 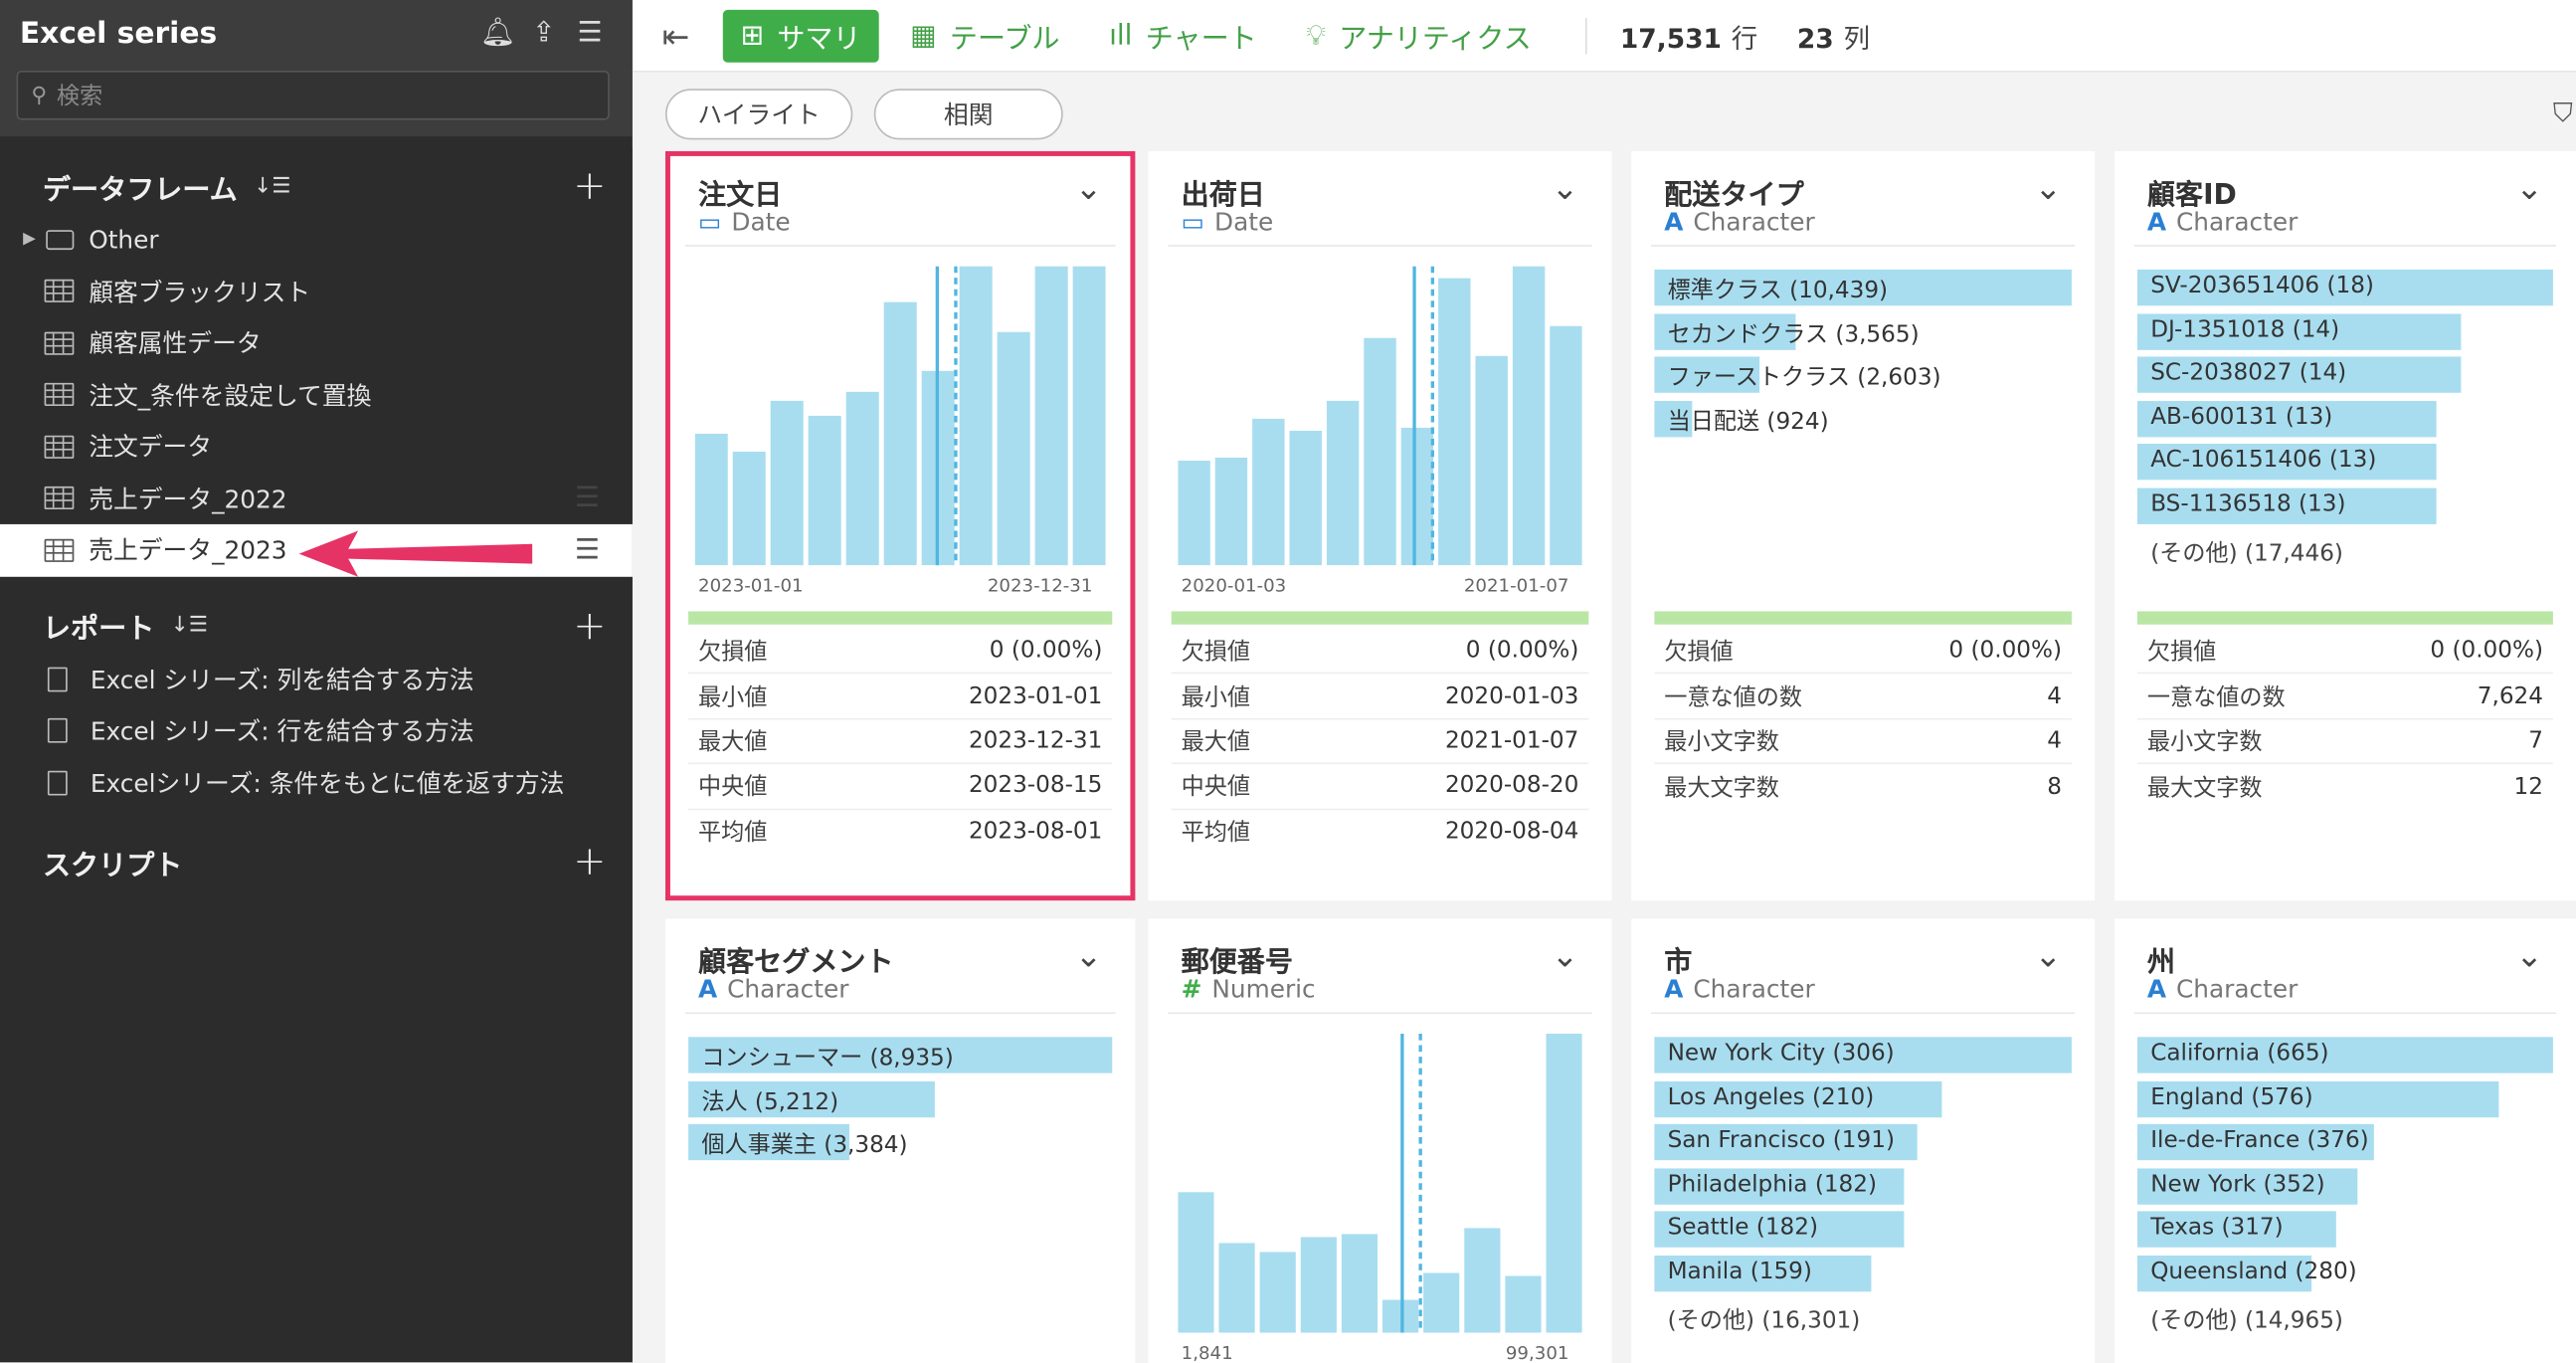 What do you see at coordinates (2344, 1055) in the screenshot?
I see `category-row: California (665)` at bounding box center [2344, 1055].